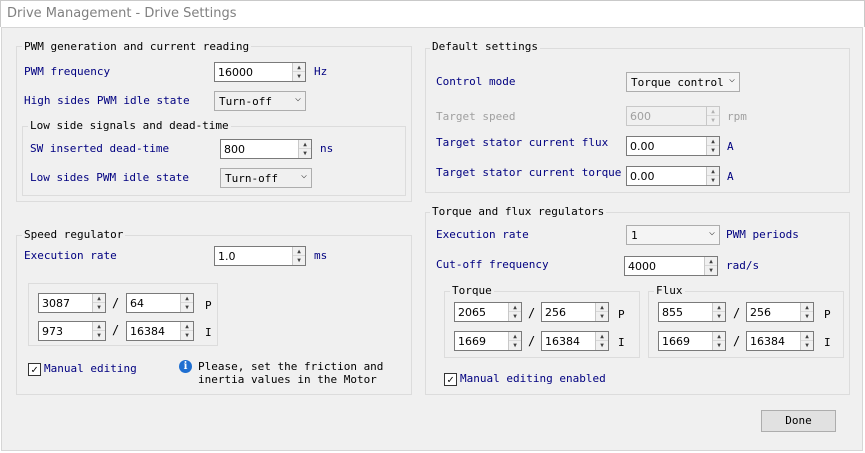 The height and width of the screenshot is (453, 865). I want to click on torque-p-denominator-stepper: 256 ▲ ▼, so click(575, 312).